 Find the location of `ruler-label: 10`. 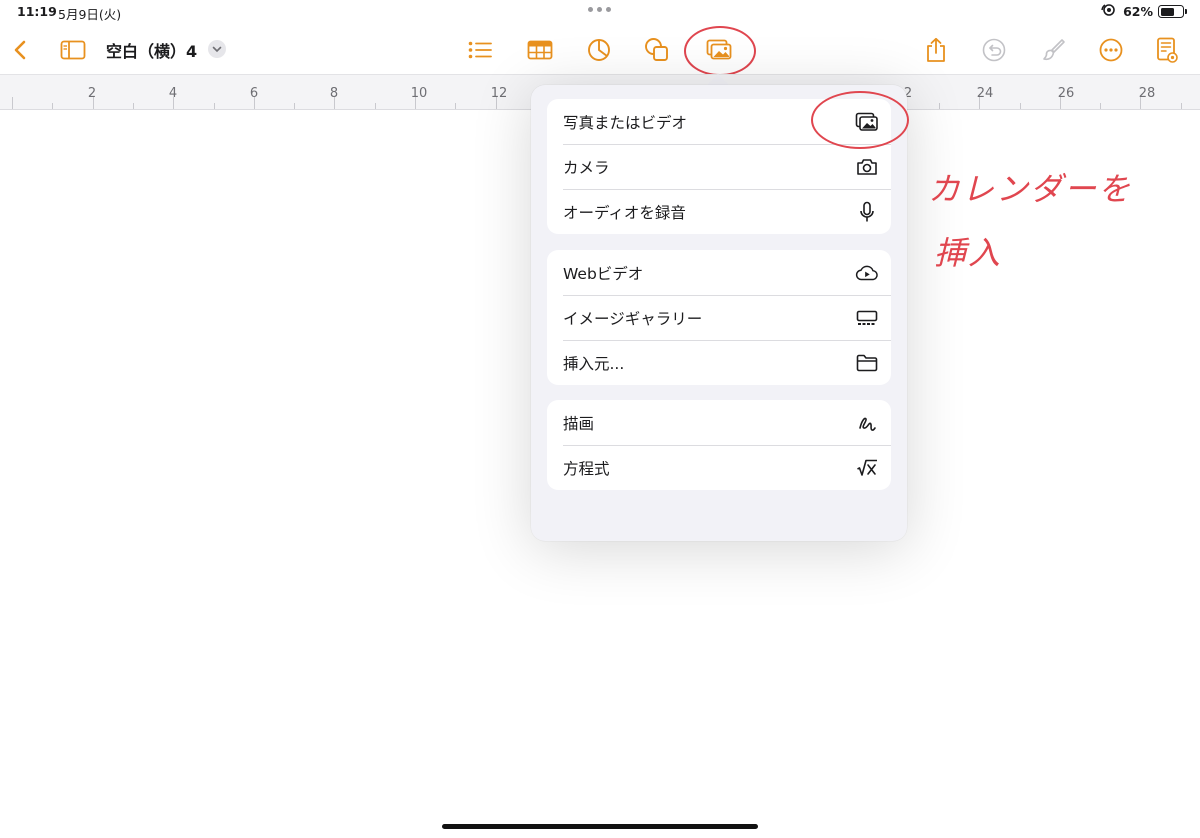

ruler-label: 10 is located at coordinates (419, 93).